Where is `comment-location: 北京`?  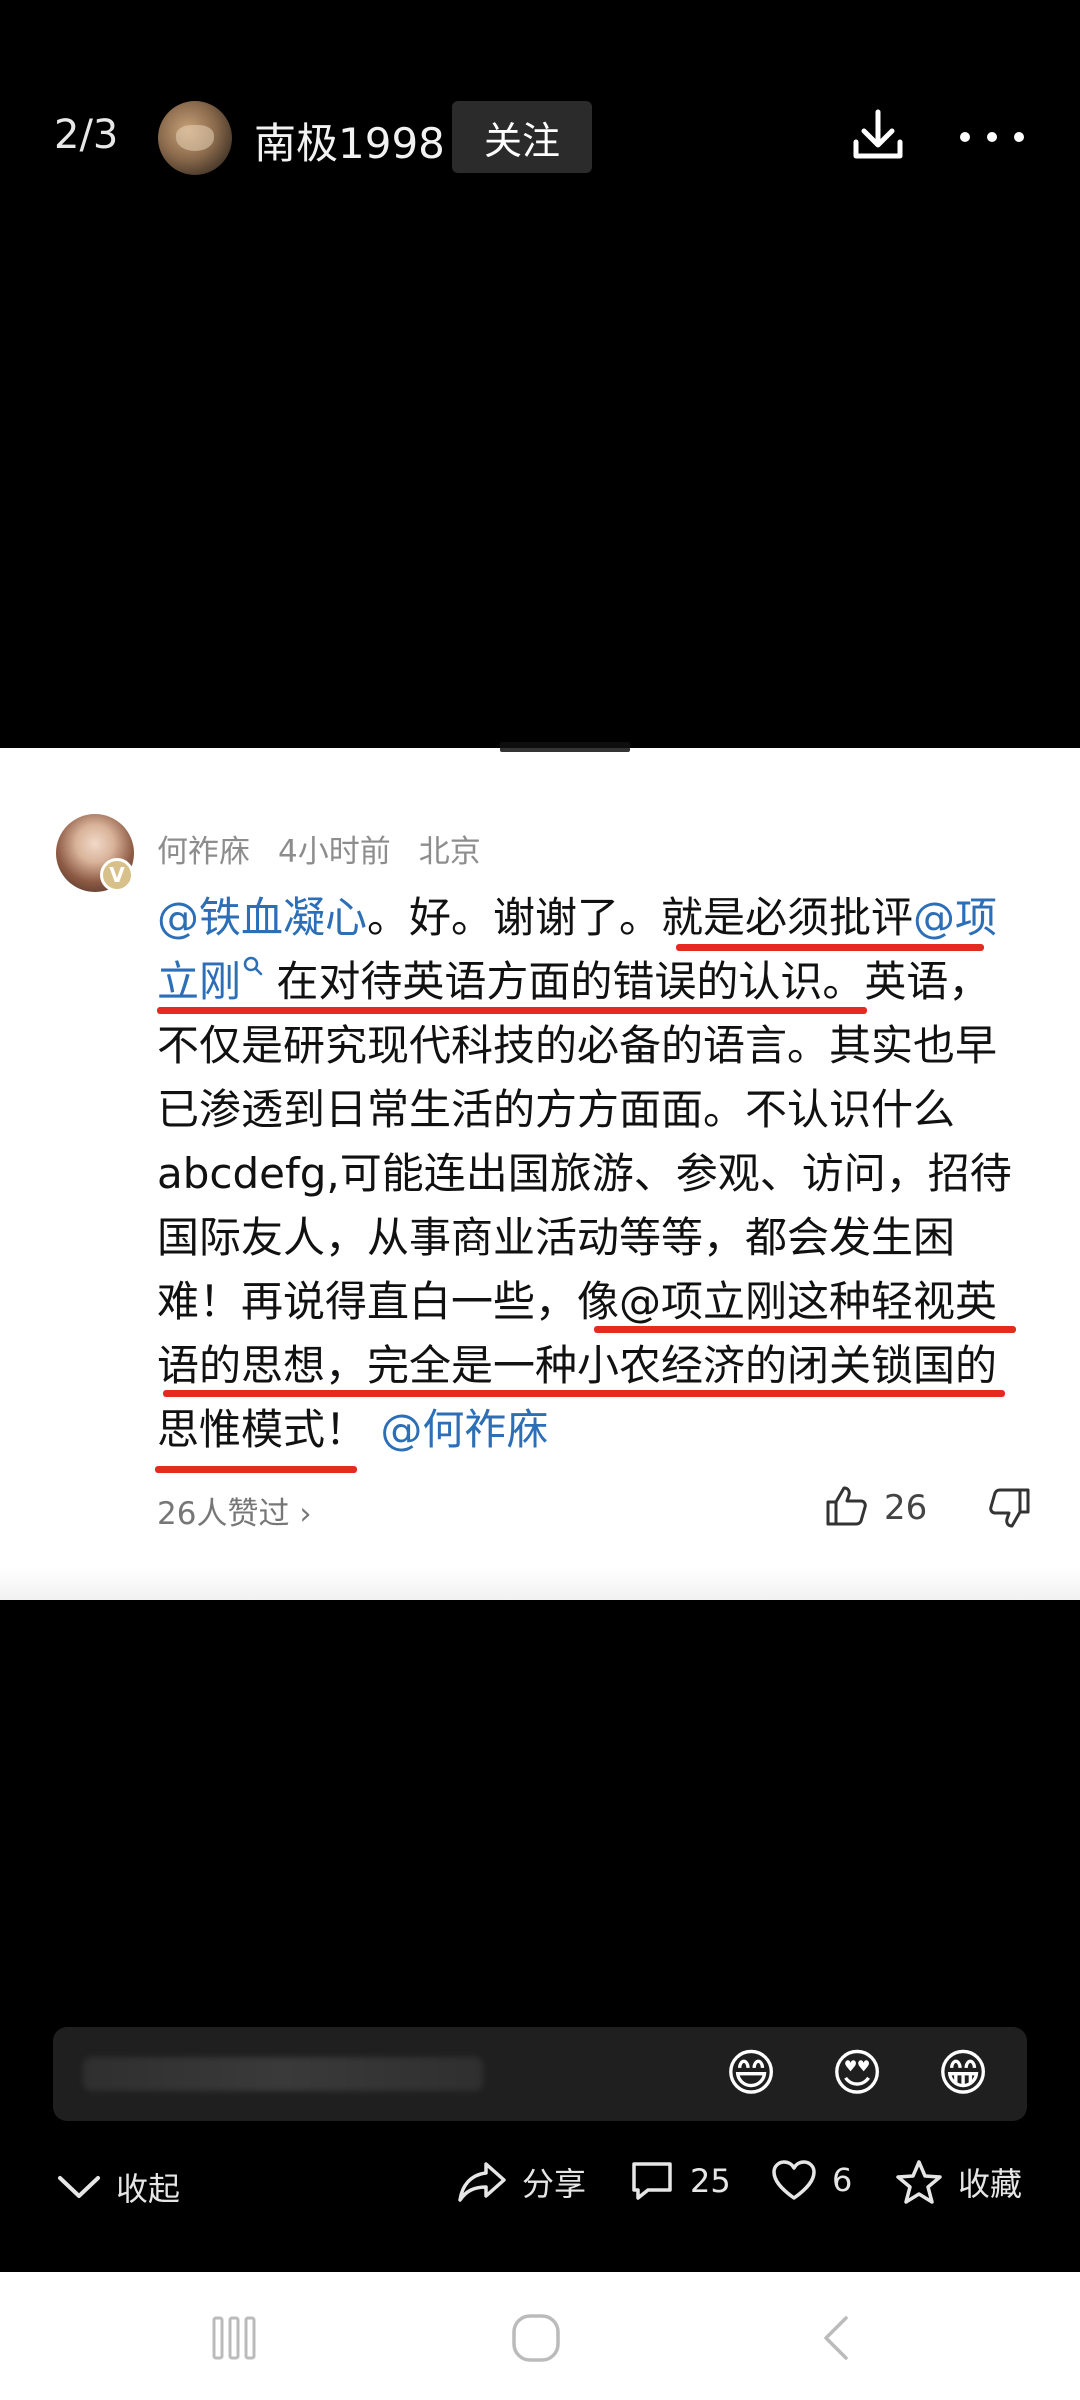 comment-location: 北京 is located at coordinates (449, 852).